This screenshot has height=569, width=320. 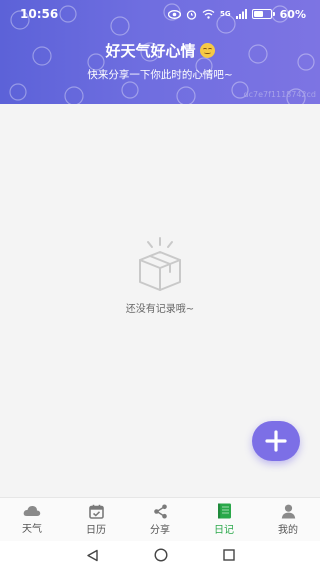 What do you see at coordinates (208, 14) in the screenshot?
I see `wifi-icon` at bounding box center [208, 14].